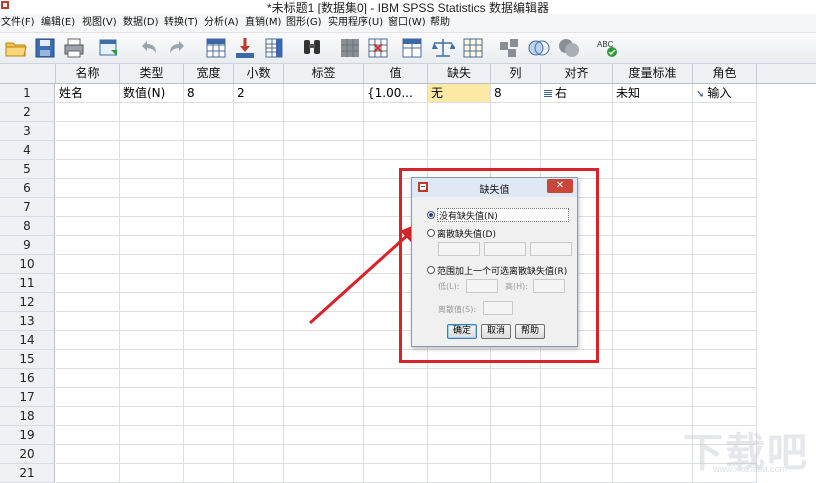 This screenshot has height=483, width=816. Describe the element at coordinates (27, 264) in the screenshot. I see `row-number: 10` at that location.